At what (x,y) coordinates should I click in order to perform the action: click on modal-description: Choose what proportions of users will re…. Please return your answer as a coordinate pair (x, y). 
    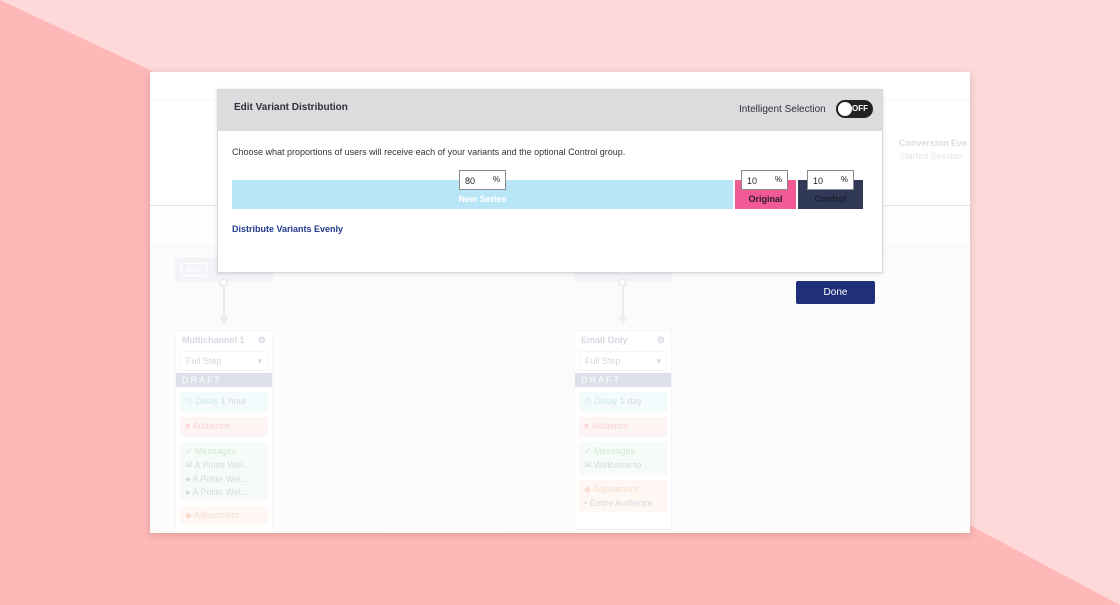
    Looking at the image, I should click on (429, 152).